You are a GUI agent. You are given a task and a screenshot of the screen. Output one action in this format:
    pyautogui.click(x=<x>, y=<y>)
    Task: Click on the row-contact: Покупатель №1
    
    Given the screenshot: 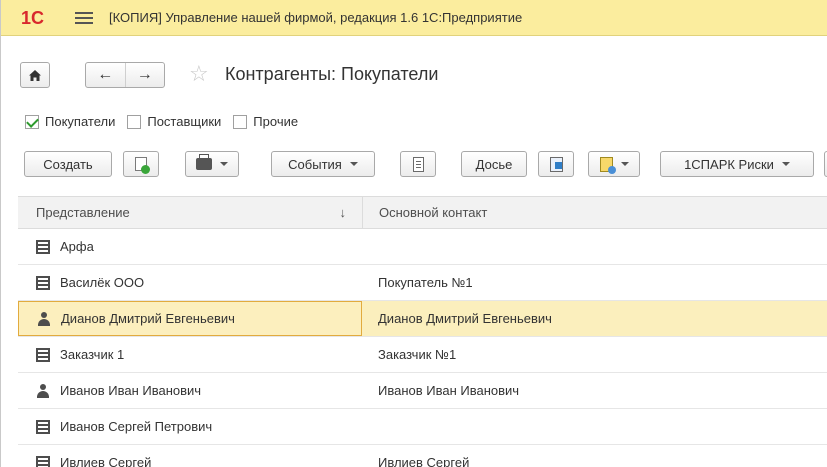 What is the action you would take?
    pyautogui.click(x=425, y=282)
    